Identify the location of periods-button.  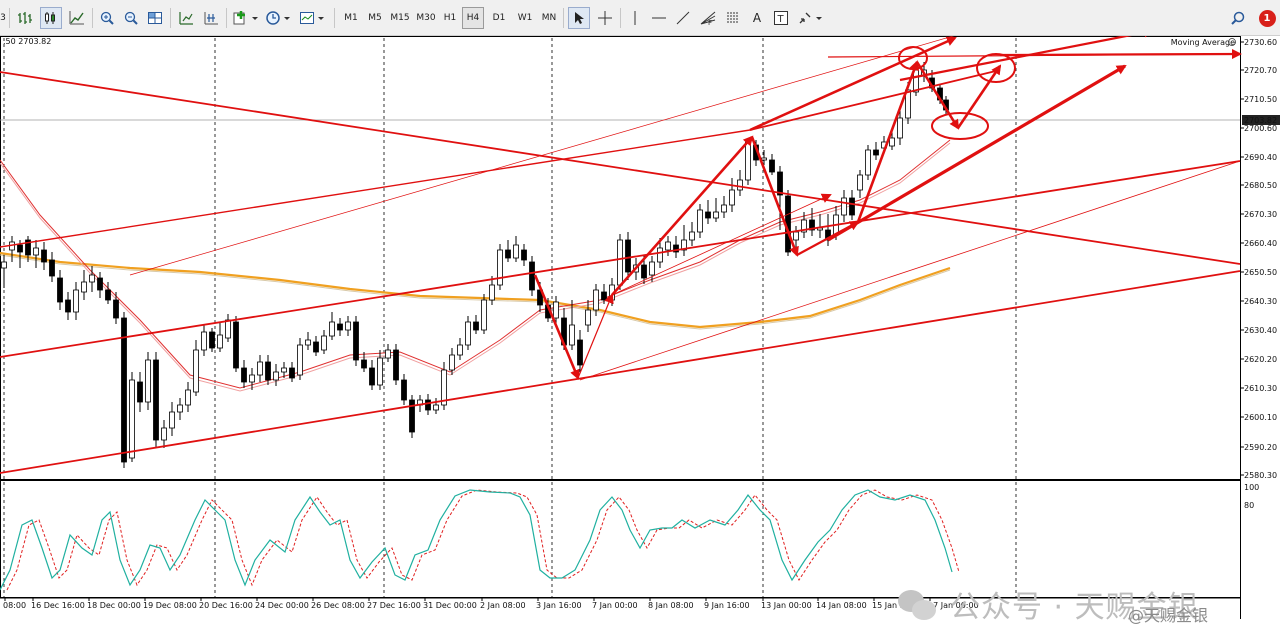
(279, 18).